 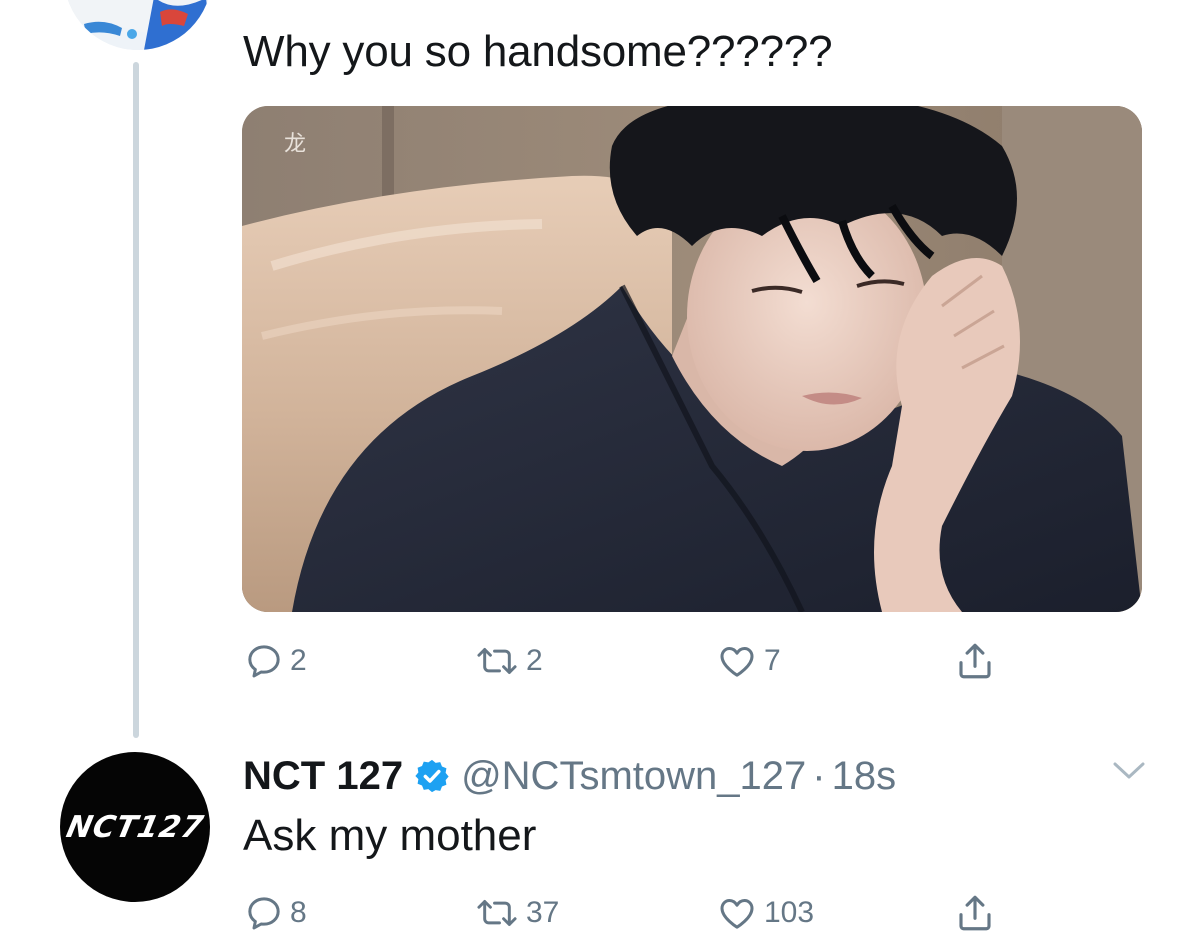 What do you see at coordinates (630, 661) in the screenshot?
I see `reply-tweet-actions: 2 2 7` at bounding box center [630, 661].